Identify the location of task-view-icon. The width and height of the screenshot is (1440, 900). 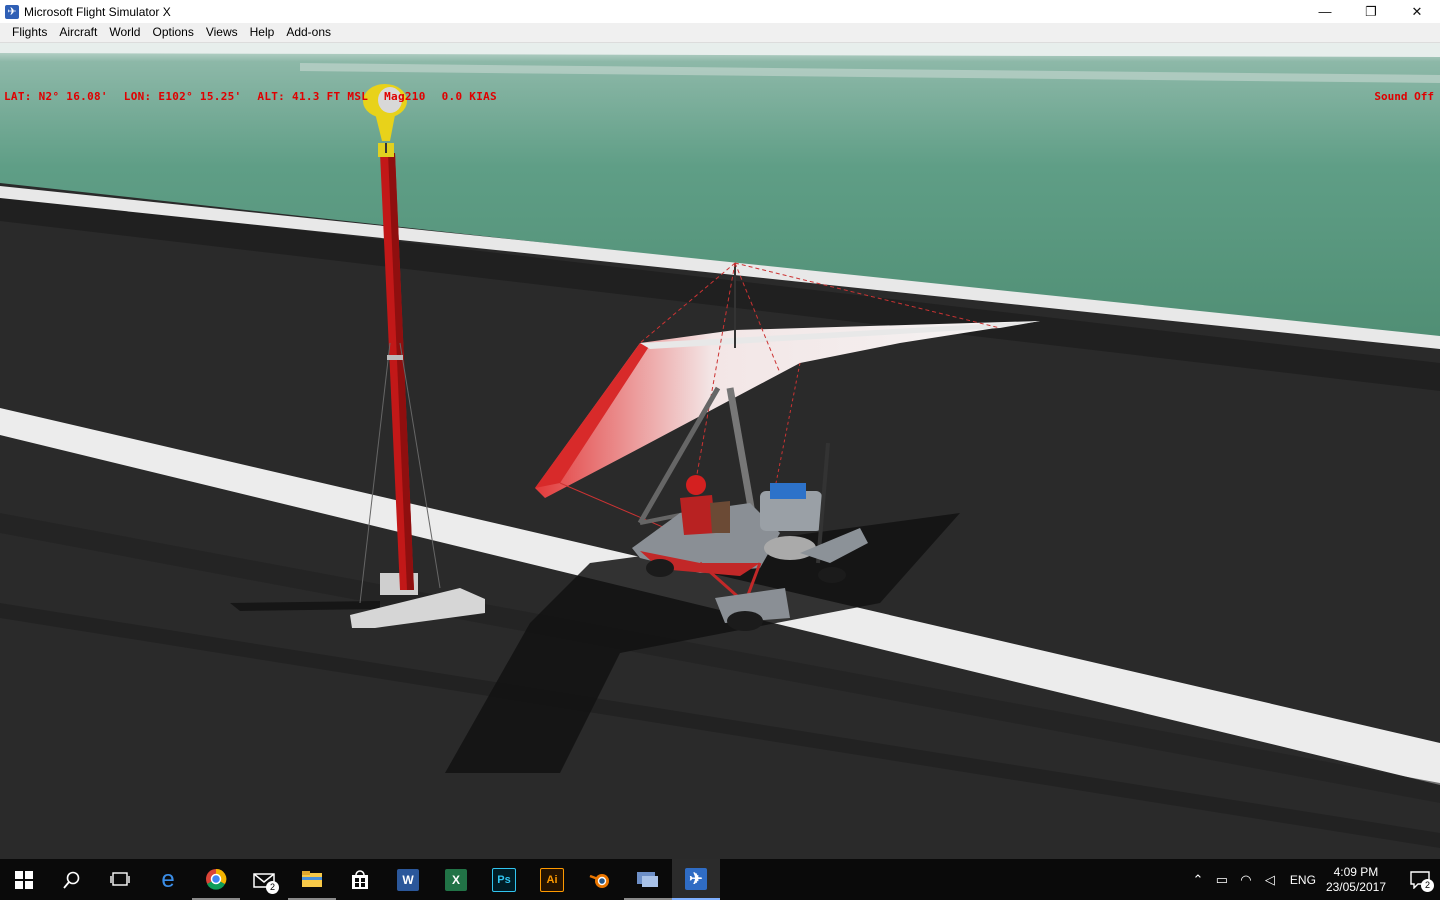
(120, 878).